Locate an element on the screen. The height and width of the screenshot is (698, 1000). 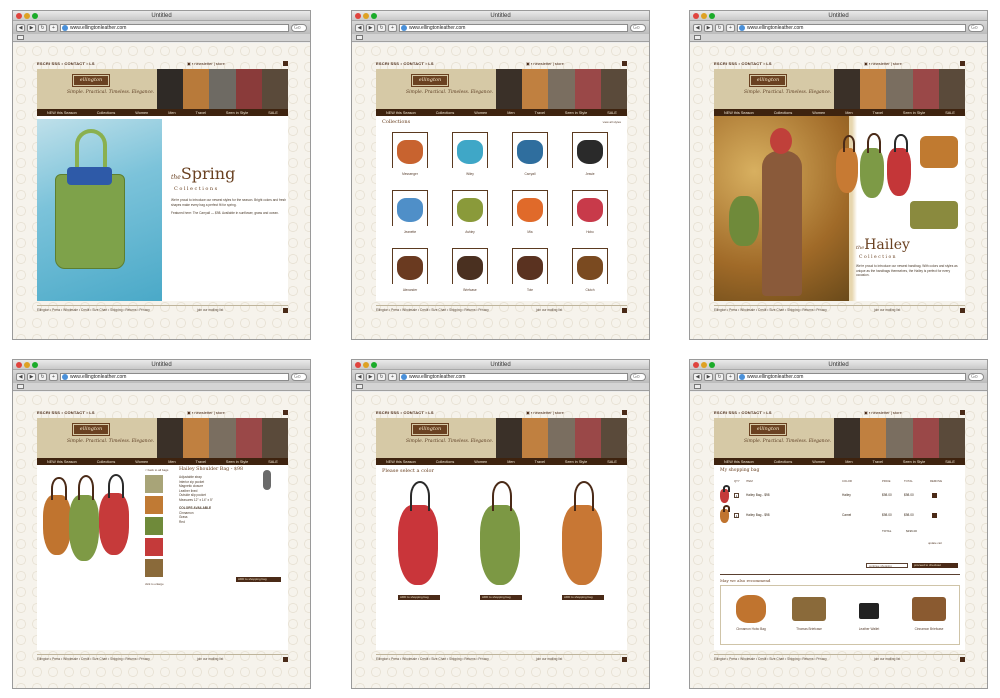
enlarge-link: click to enlarge is located at coordinates (154, 584).